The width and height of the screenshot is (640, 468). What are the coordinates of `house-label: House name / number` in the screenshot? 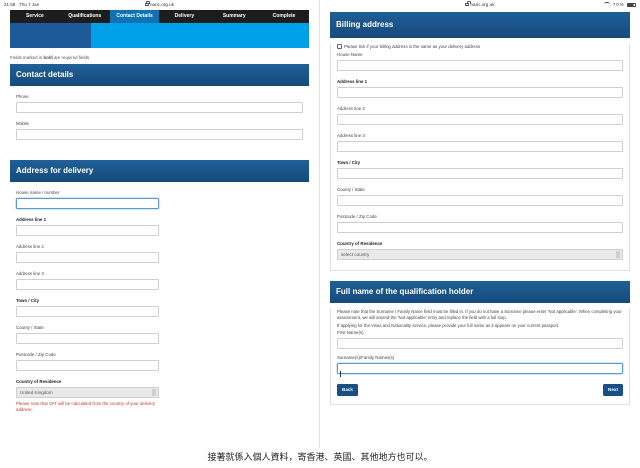 It's located at (38, 192).